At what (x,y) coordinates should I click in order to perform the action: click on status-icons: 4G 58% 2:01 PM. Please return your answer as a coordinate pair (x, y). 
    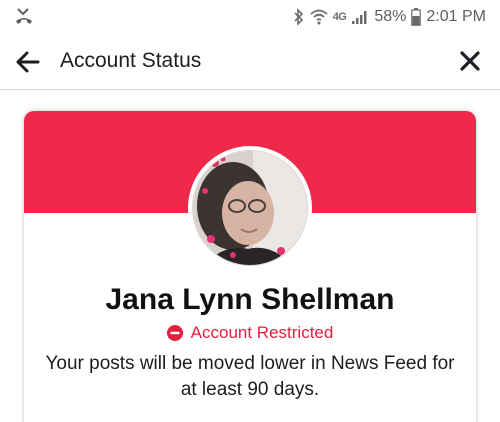
    Looking at the image, I should click on (389, 17).